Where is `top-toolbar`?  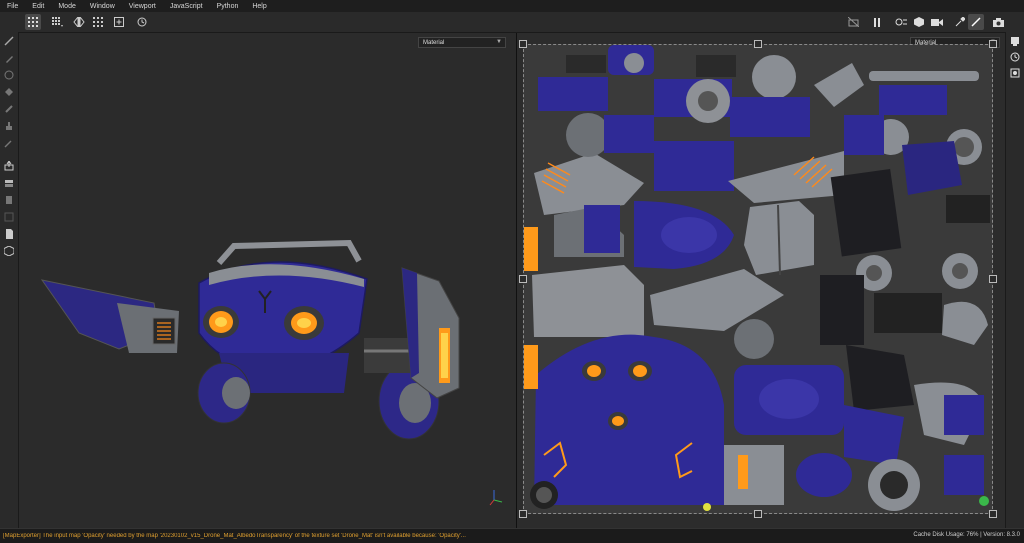 top-toolbar is located at coordinates (512, 22).